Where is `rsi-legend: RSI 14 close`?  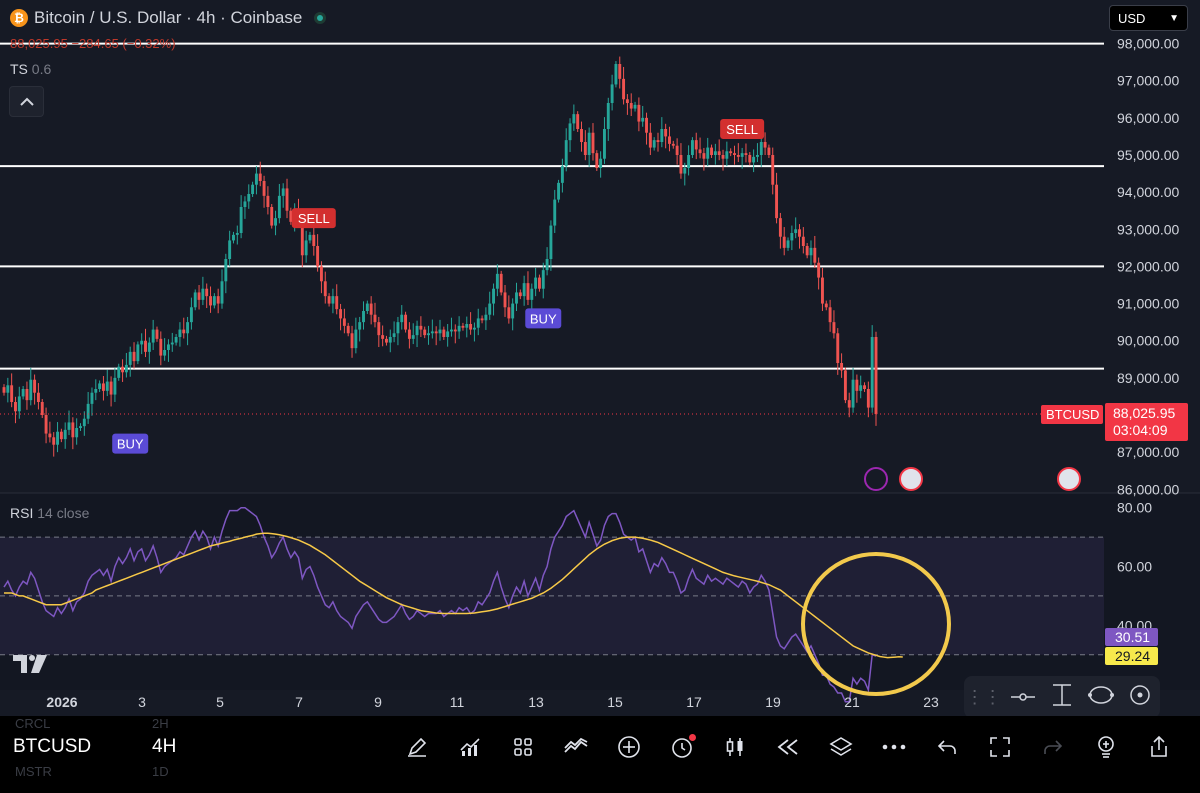 rsi-legend: RSI 14 close is located at coordinates (49, 513).